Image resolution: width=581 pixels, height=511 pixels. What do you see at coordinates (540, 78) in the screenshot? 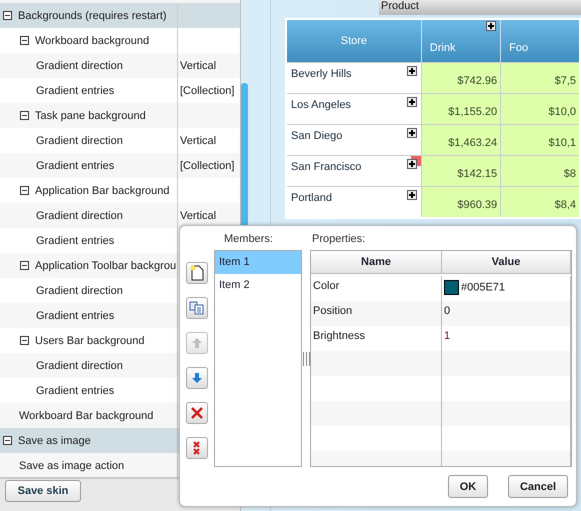
I see `table-cell: $7,5` at bounding box center [540, 78].